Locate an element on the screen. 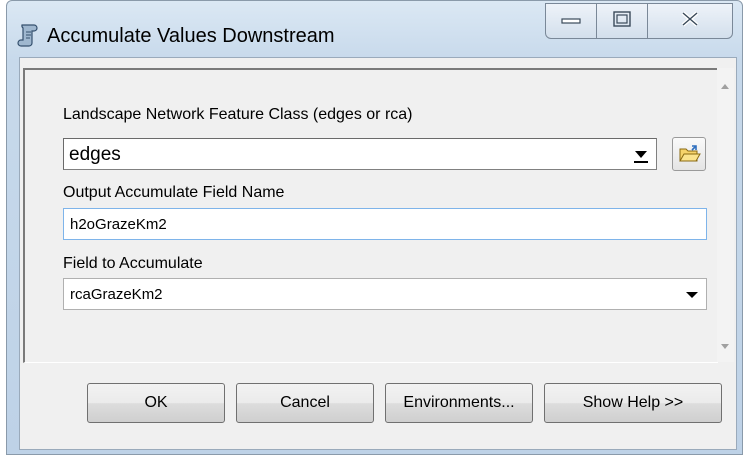 The height and width of the screenshot is (457, 750). title-bar: Accumulate Values Downstream is located at coordinates (374, 28).